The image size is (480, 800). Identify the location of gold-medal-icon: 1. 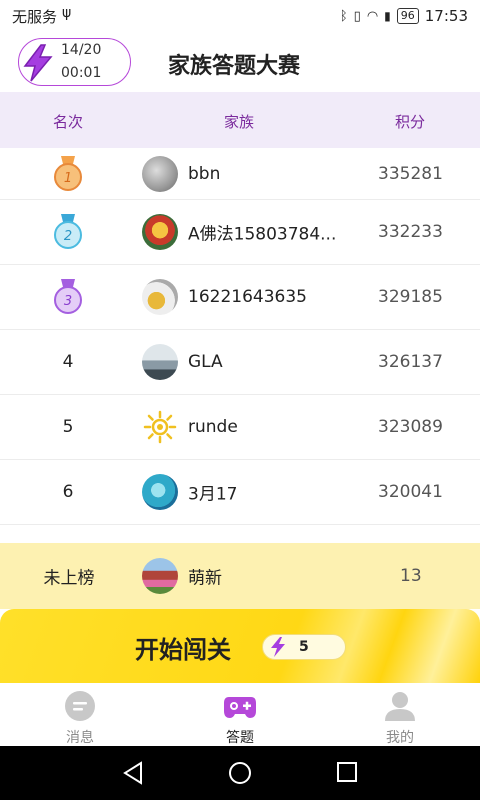
(68, 173).